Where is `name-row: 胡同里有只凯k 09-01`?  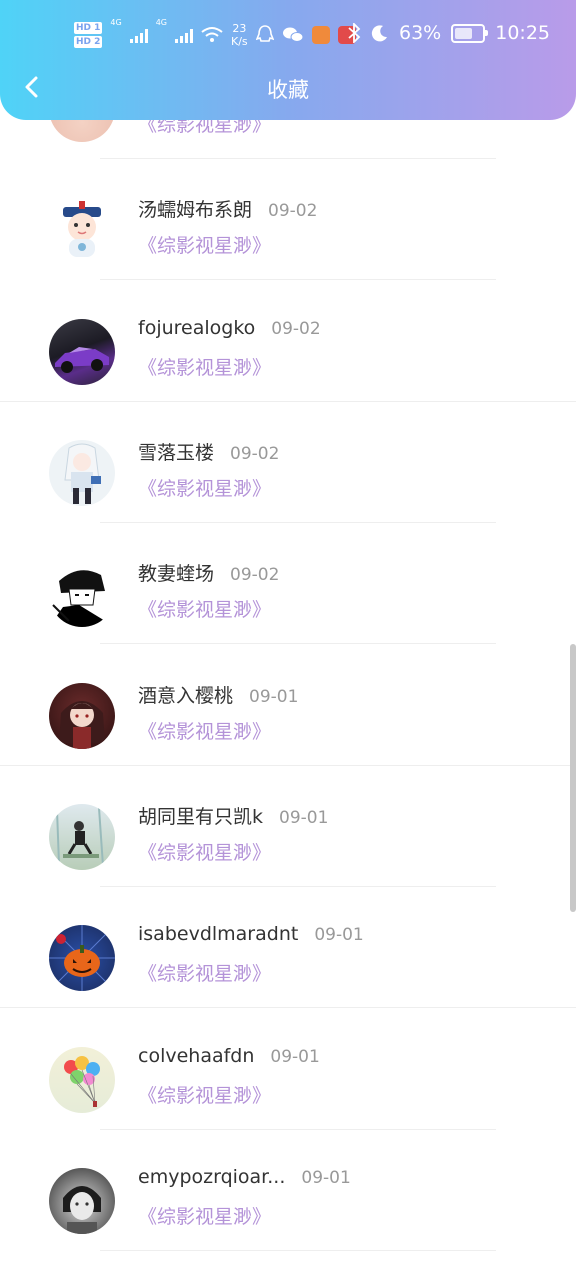 name-row: 胡同里有只凯k 09-01 is located at coordinates (233, 815).